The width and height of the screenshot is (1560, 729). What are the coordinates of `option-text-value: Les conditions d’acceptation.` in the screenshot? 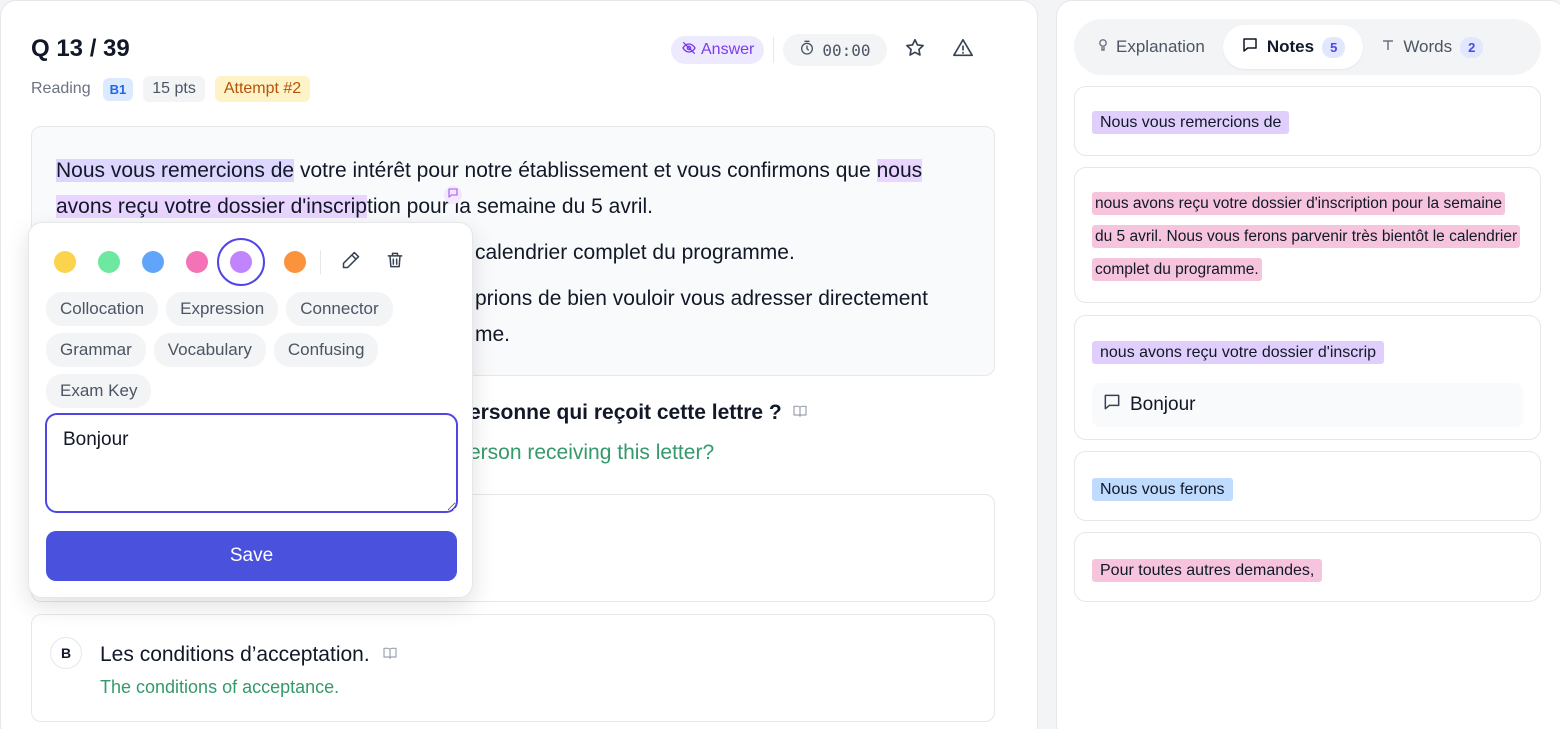 It's located at (235, 654).